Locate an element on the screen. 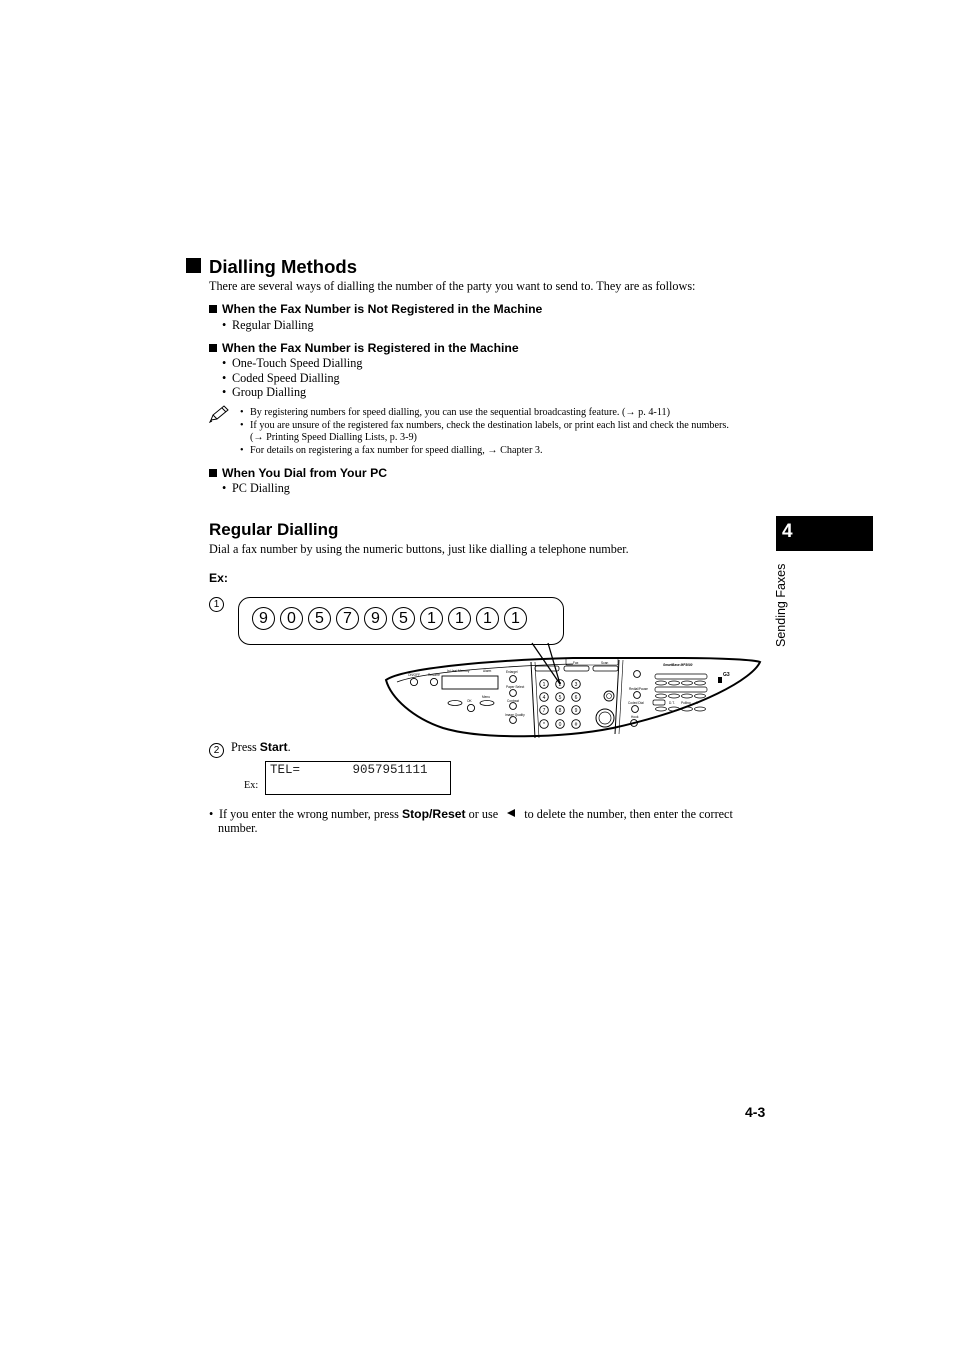  step-2-marker: 2 is located at coordinates (216, 749).